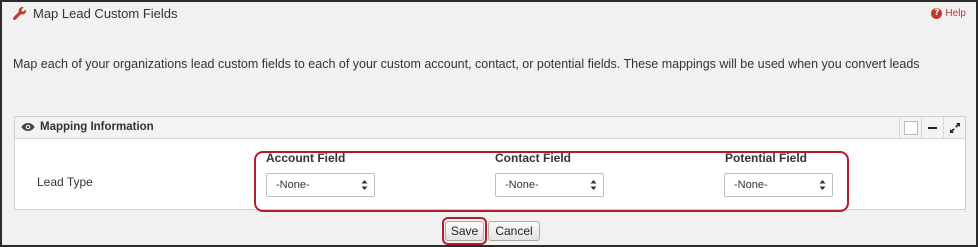 The width and height of the screenshot is (978, 247). I want to click on wrench-icon, so click(19, 13).